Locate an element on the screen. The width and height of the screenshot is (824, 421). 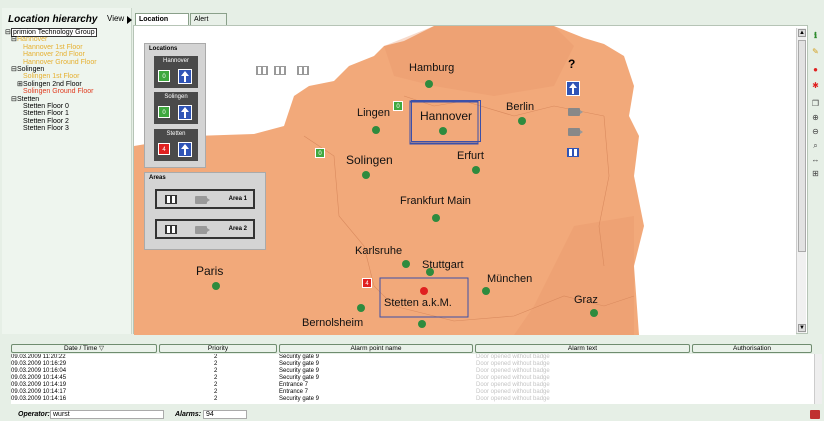
city-label: Hamburg is located at coordinates (431, 68).